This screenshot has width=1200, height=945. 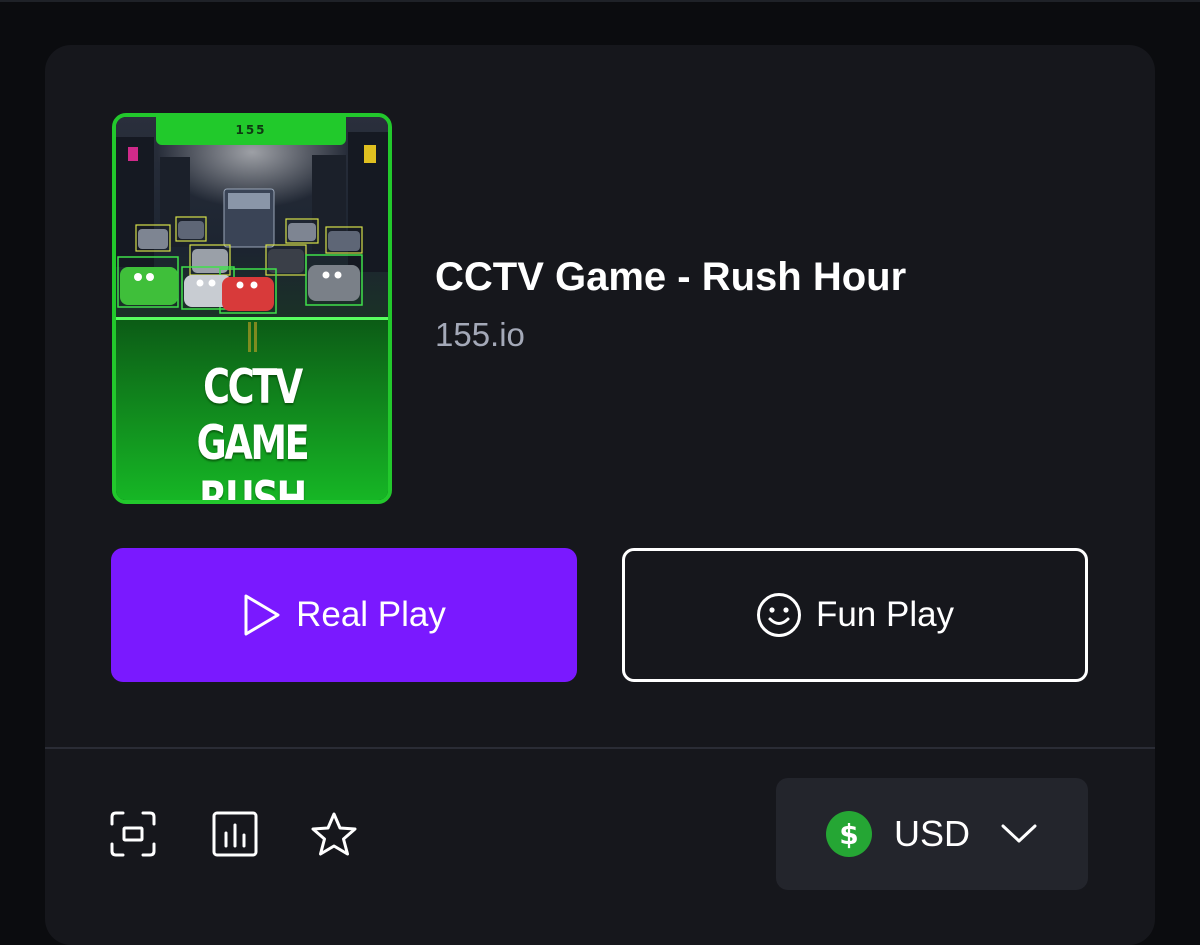 I want to click on thumbnail-badge: 155, so click(x=251, y=131).